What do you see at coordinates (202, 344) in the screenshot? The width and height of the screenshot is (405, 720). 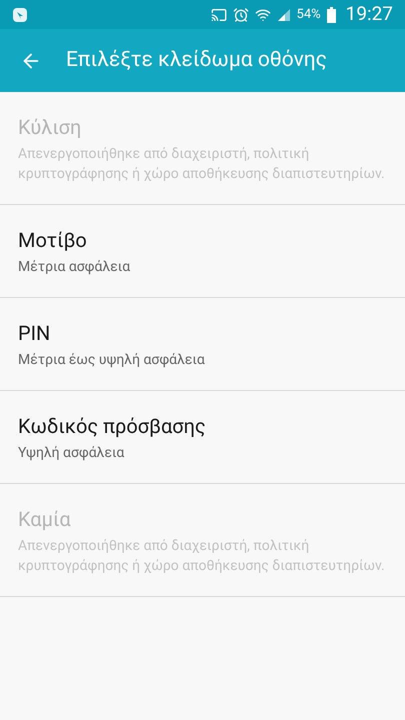 I see `lock-option: PIN Μέτρια έως υψηλή ασφάλεια` at bounding box center [202, 344].